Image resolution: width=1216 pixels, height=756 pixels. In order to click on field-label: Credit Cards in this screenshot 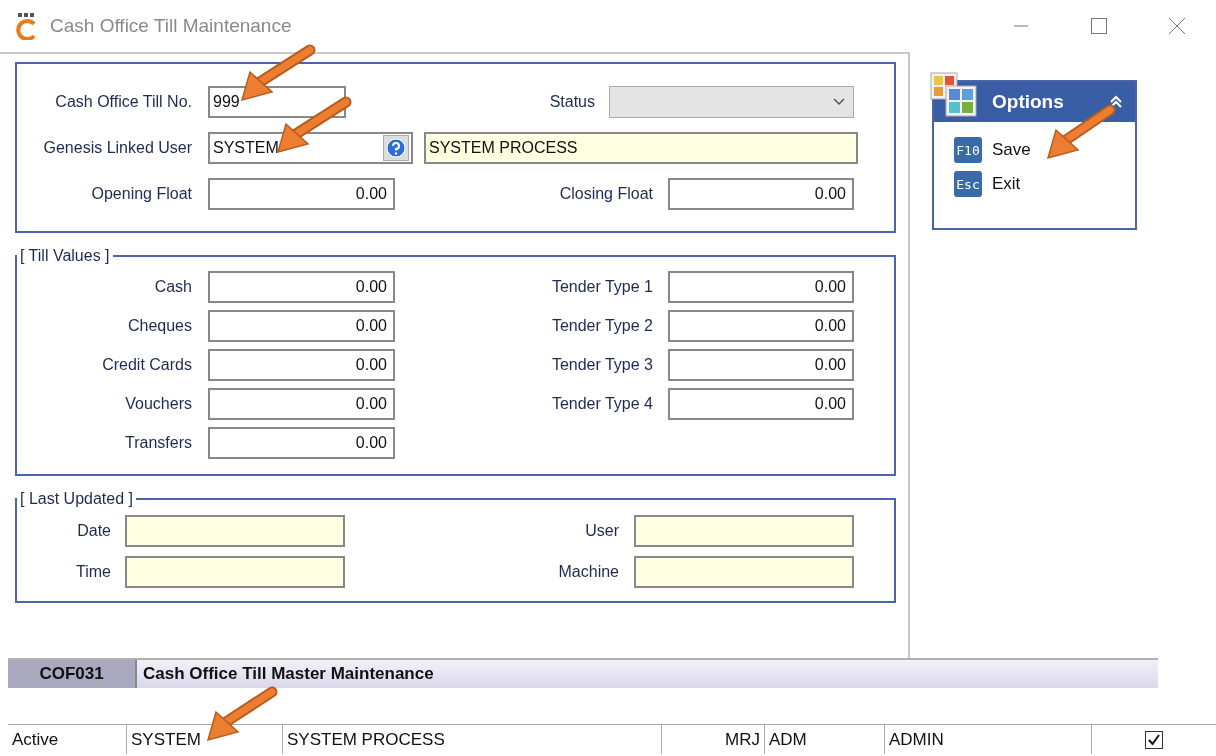, I will do `click(147, 364)`.